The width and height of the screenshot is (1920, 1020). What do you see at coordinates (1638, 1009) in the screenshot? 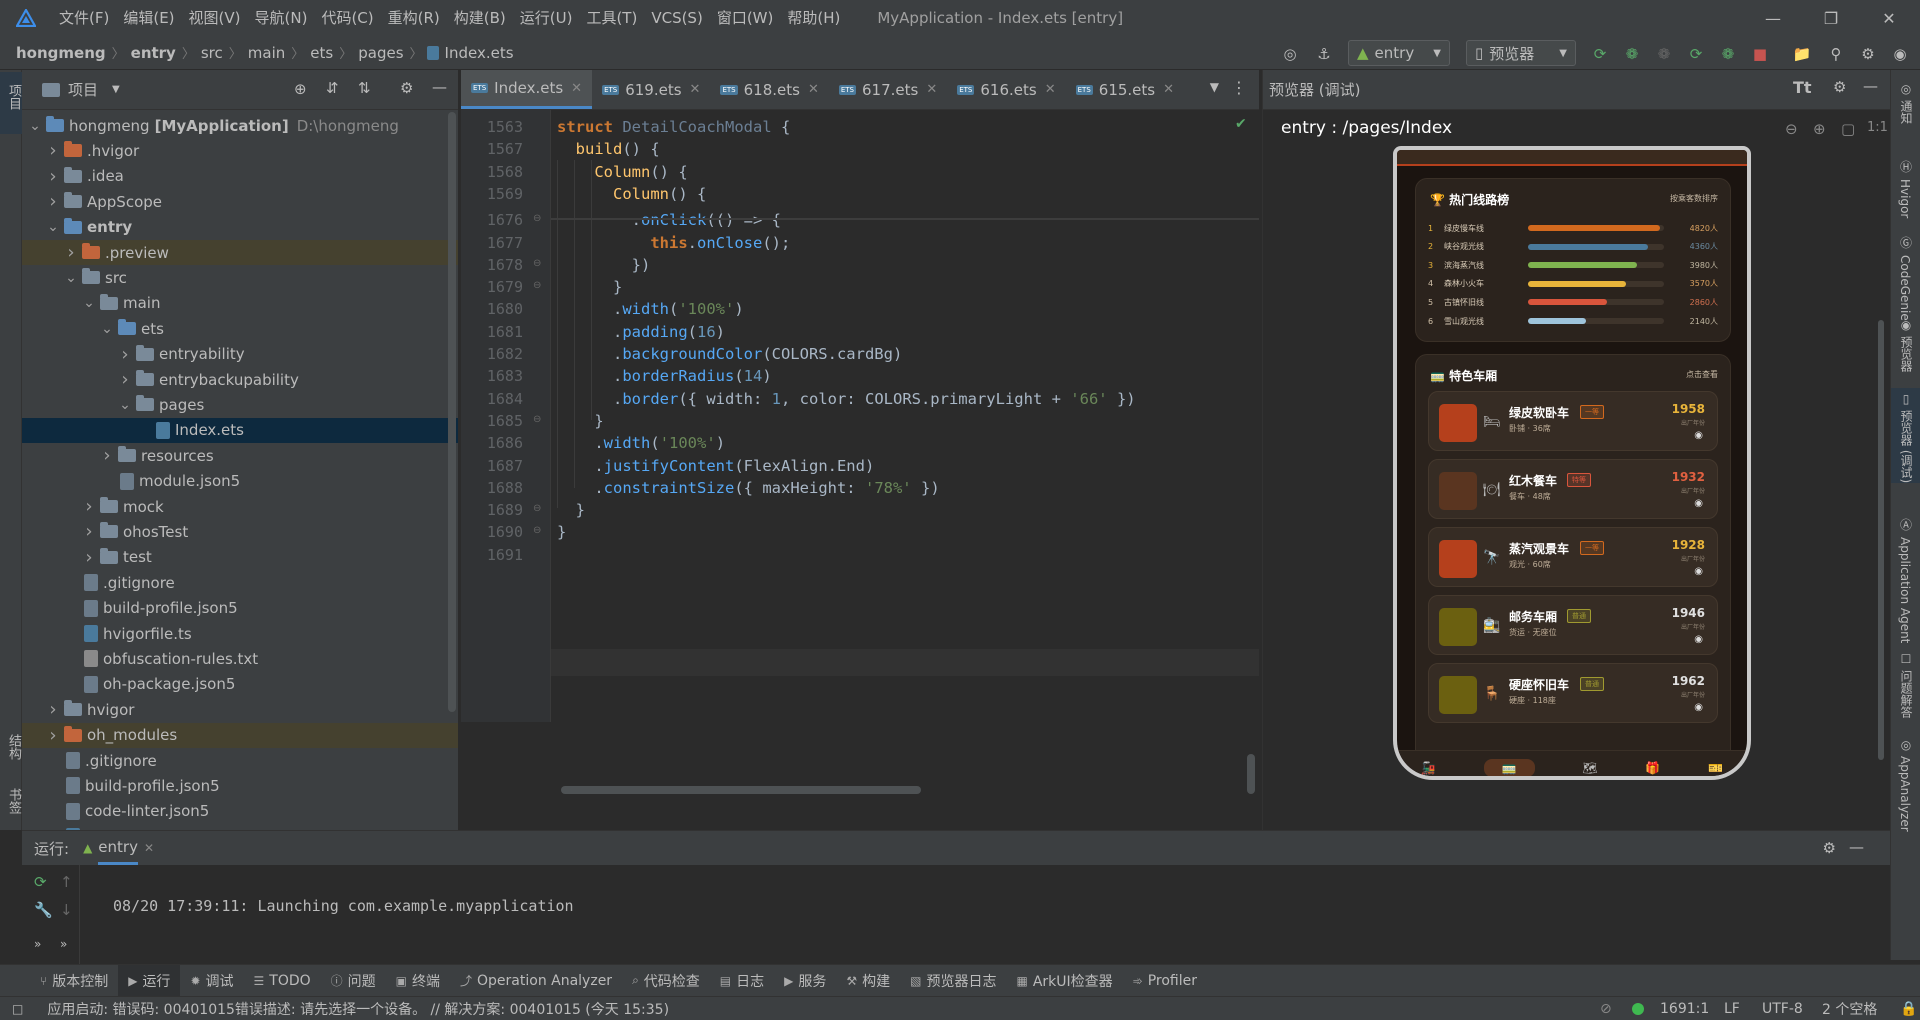
I see `status-indicator-icon` at bounding box center [1638, 1009].